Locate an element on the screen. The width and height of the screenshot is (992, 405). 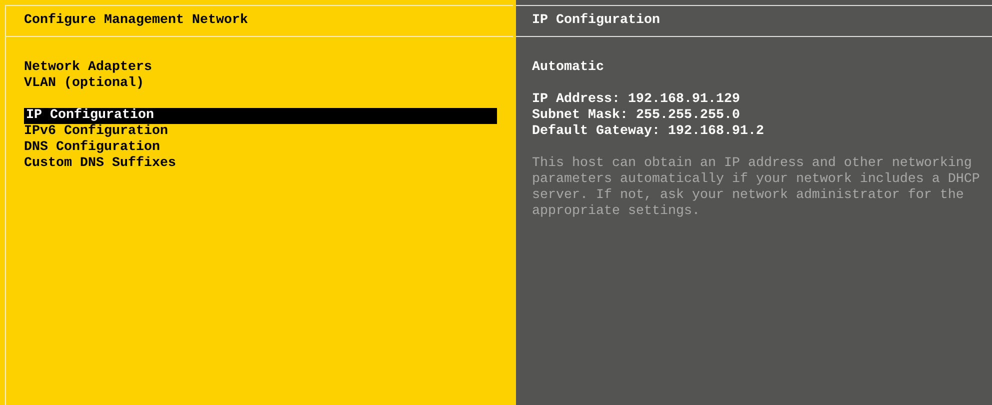
ip-setting: Subnet Mask: 255.255.255.0 is located at coordinates (636, 116).